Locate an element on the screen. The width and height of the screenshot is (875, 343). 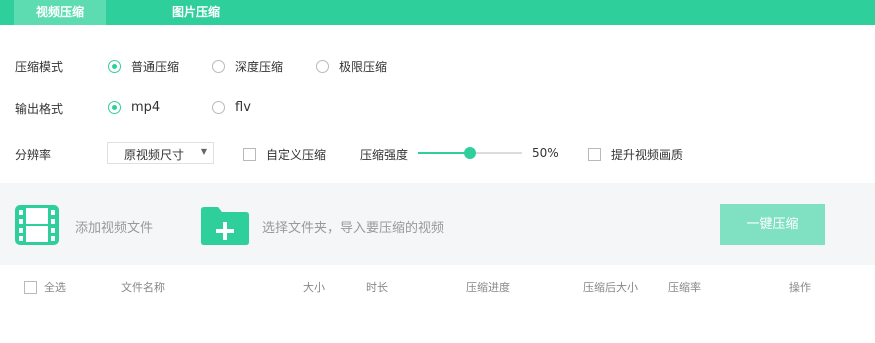
radio-flv: flv is located at coordinates (231, 107).